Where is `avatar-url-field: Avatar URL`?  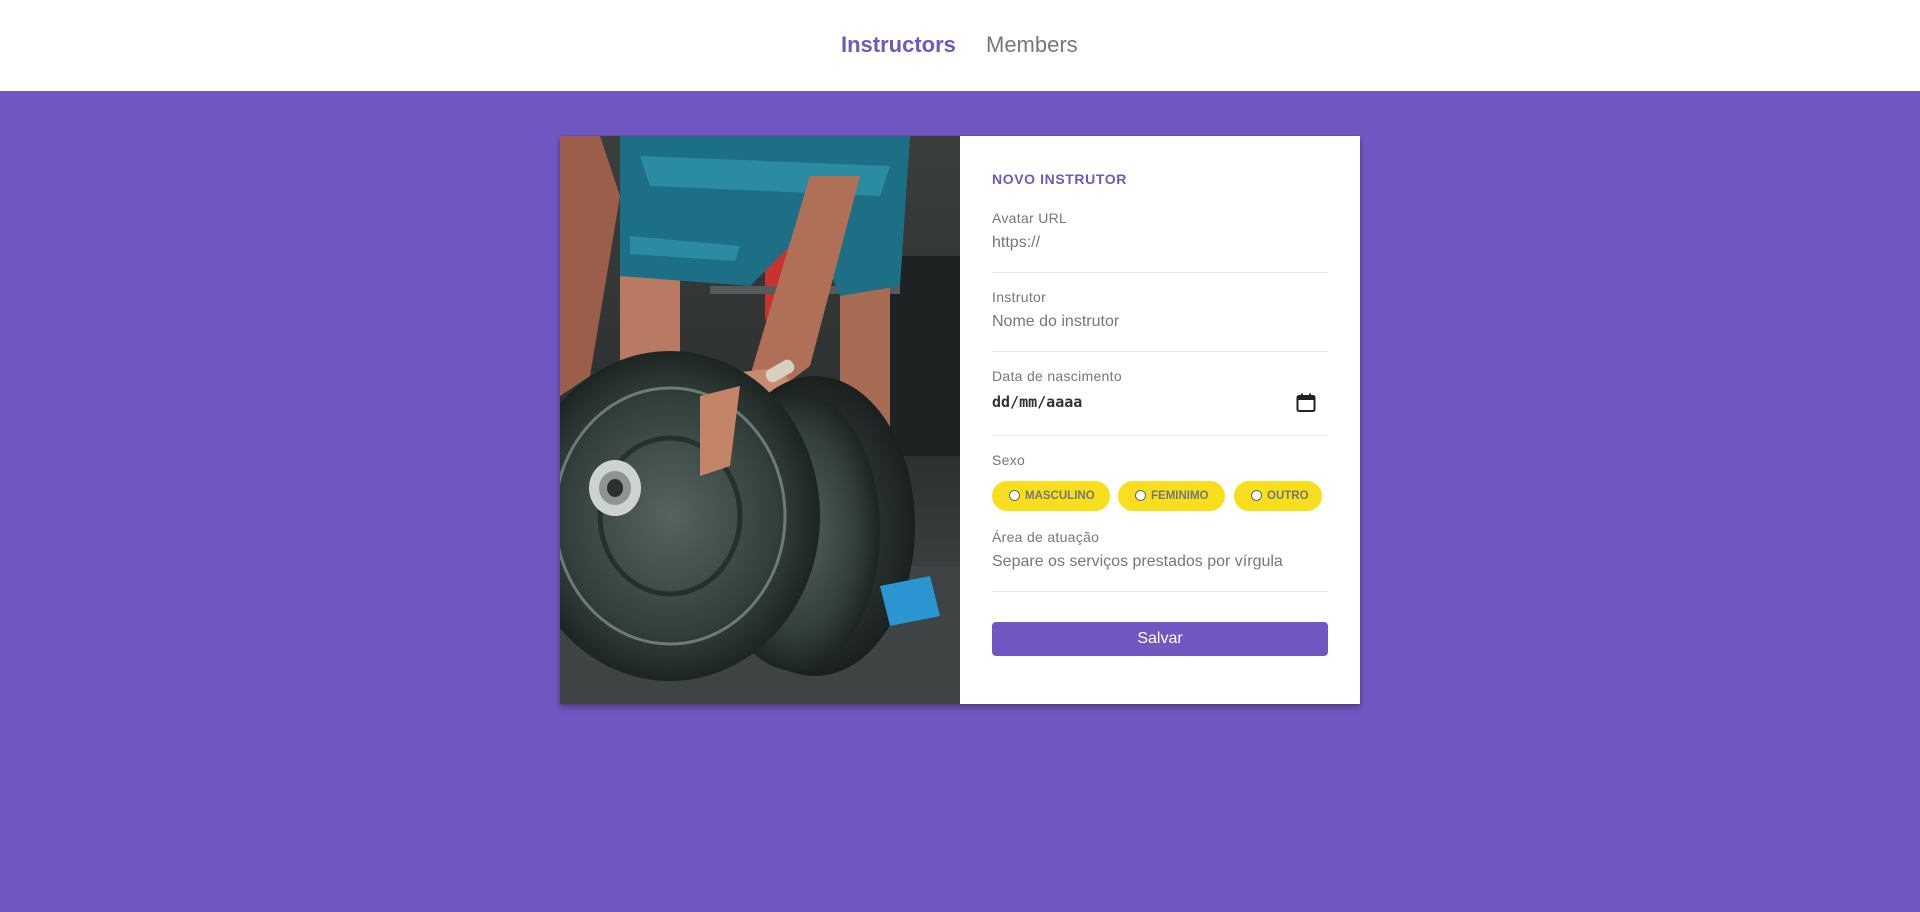 avatar-url-field: Avatar URL is located at coordinates (1160, 241).